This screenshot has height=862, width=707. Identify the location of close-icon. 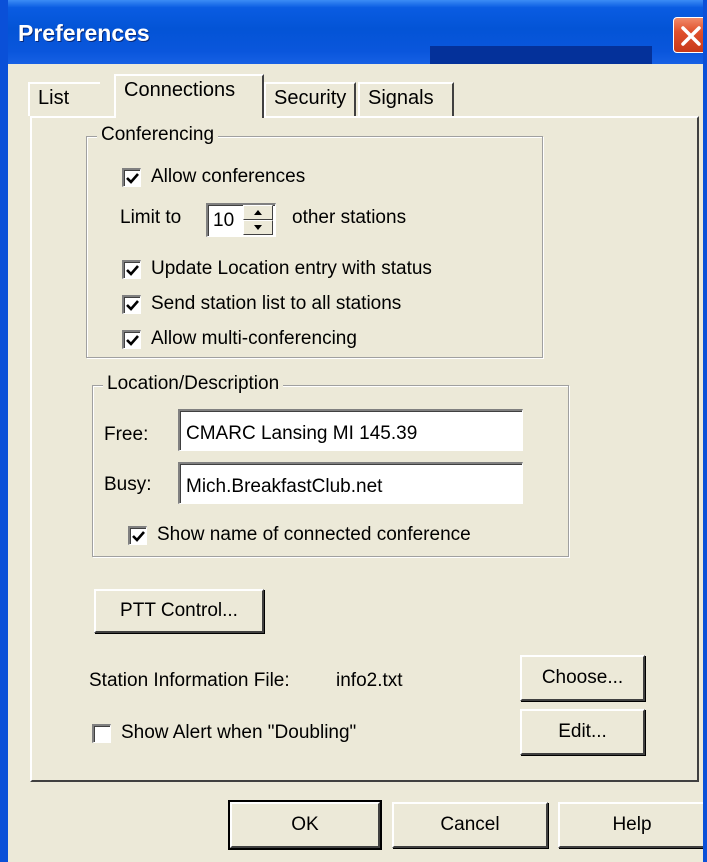
(691, 36).